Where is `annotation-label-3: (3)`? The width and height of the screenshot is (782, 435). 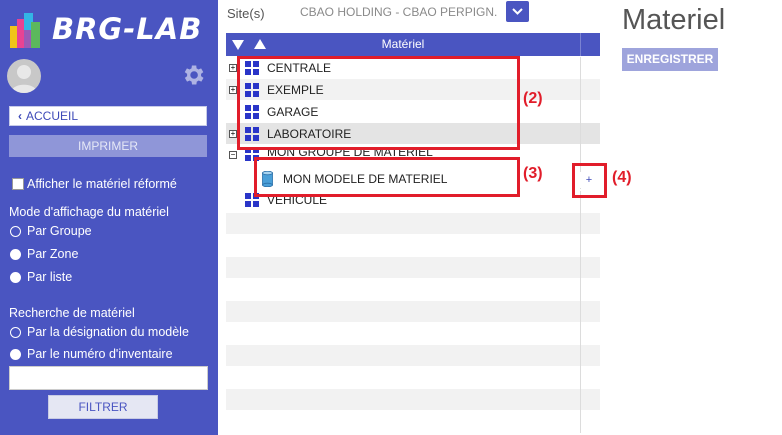
annotation-label-3: (3) is located at coordinates (533, 173).